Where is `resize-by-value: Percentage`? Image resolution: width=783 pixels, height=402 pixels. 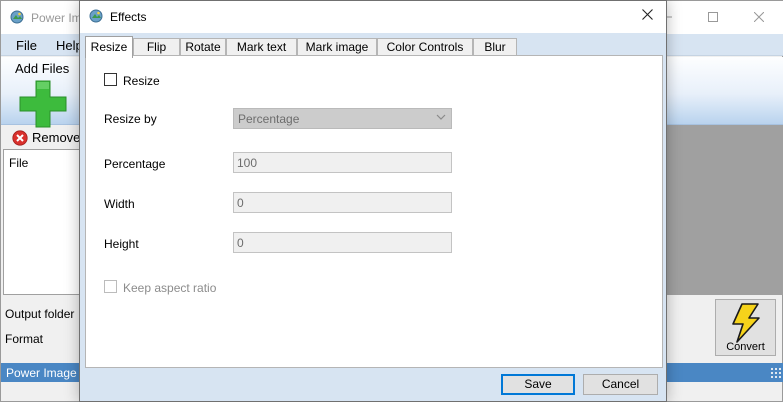
resize-by-value: Percentage is located at coordinates (269, 119).